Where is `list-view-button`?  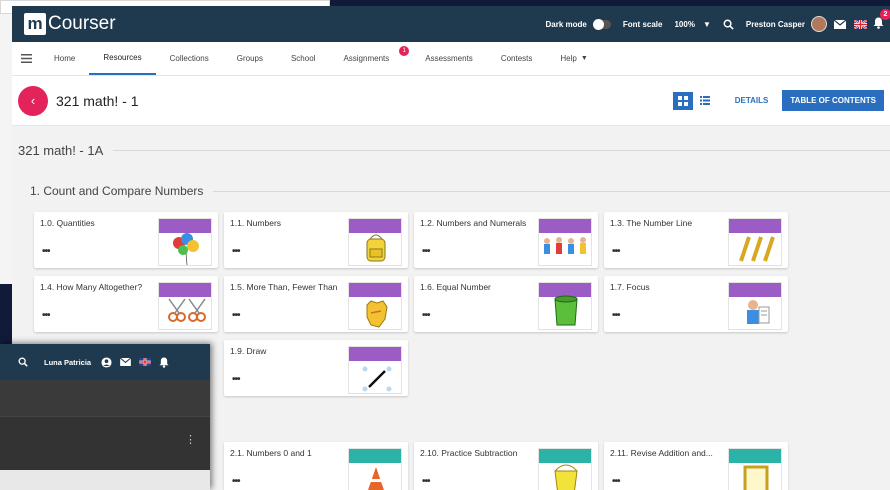
list-view-button is located at coordinates (705, 101).